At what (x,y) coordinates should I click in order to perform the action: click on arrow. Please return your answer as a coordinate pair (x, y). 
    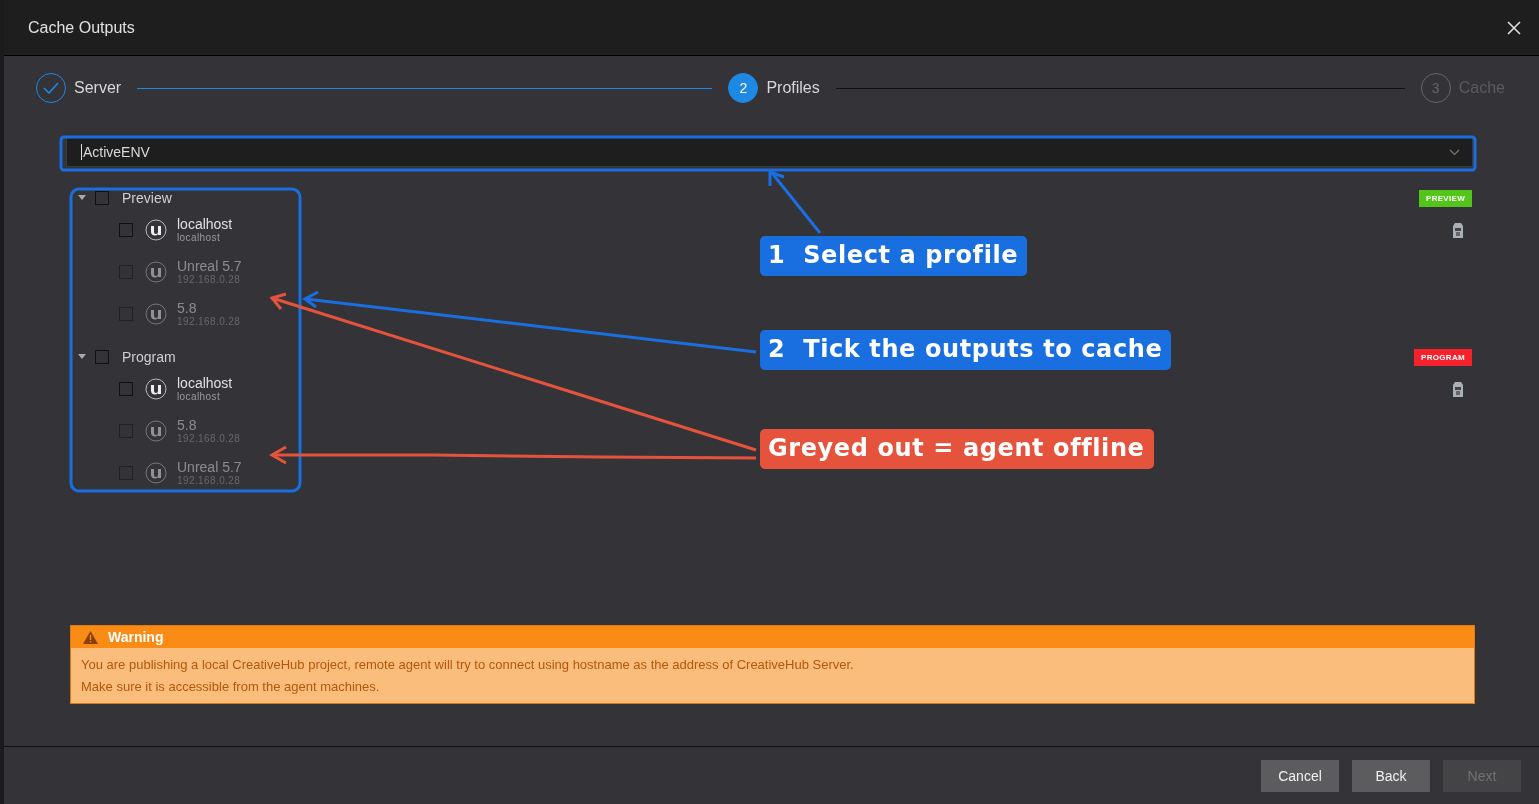
    Looking at the image, I should click on (795, 201).